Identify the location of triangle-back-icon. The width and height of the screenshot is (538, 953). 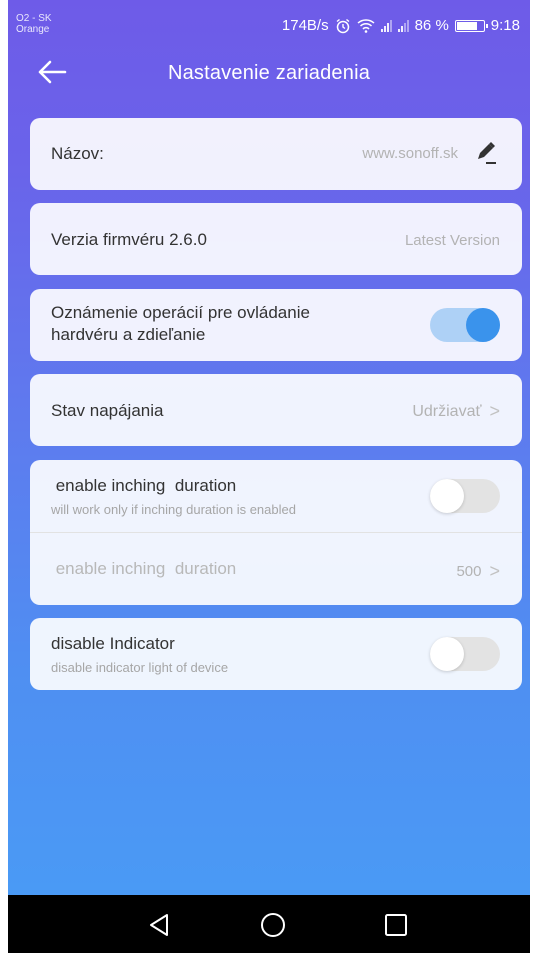
(159, 925).